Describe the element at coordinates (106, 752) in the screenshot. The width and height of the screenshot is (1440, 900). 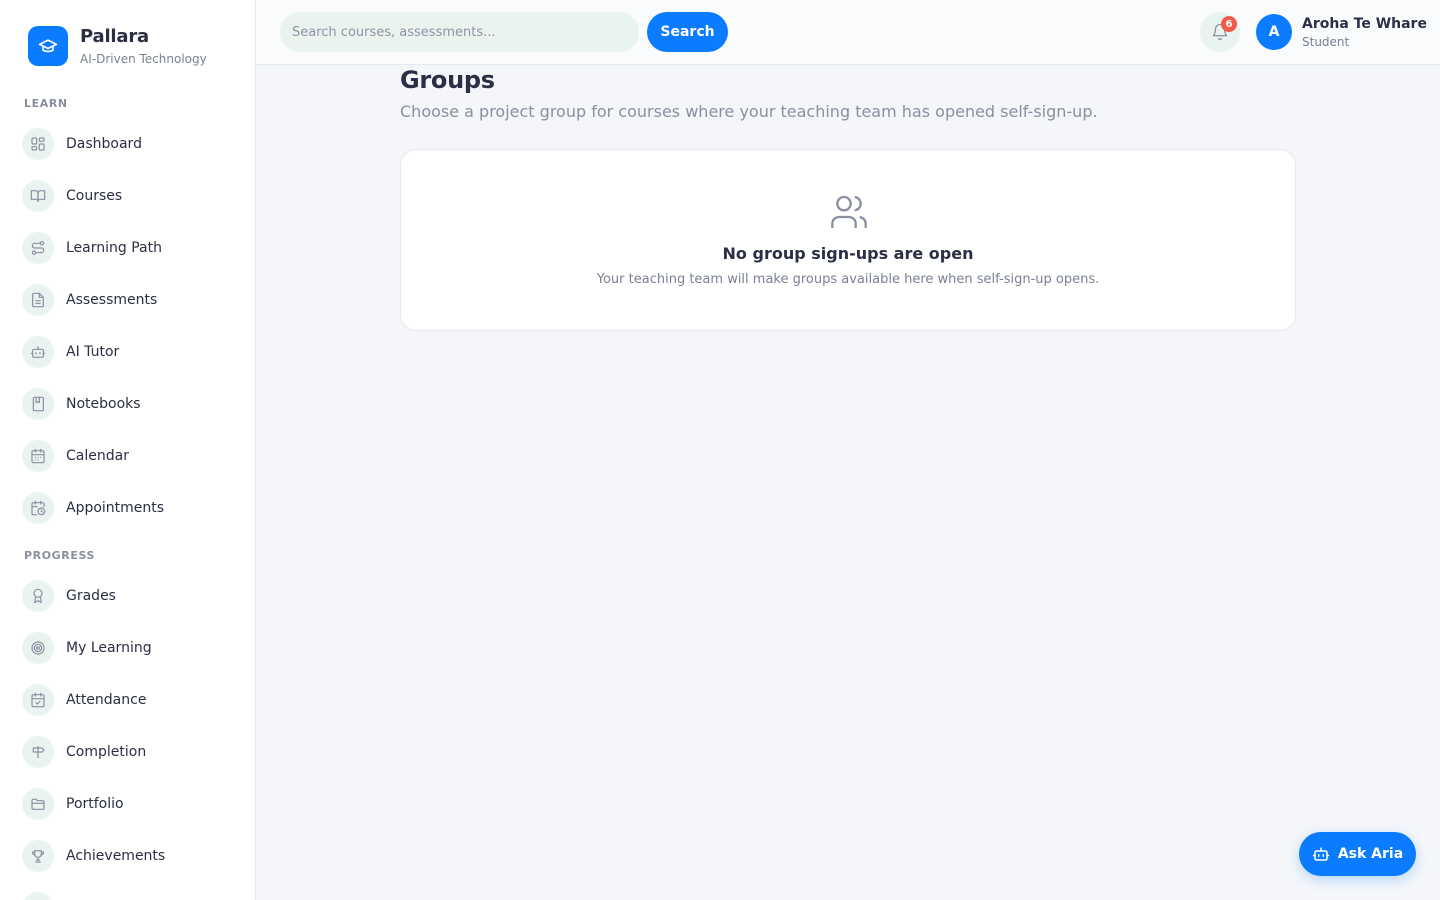
I see `sidebar-item-label: Completion` at that location.